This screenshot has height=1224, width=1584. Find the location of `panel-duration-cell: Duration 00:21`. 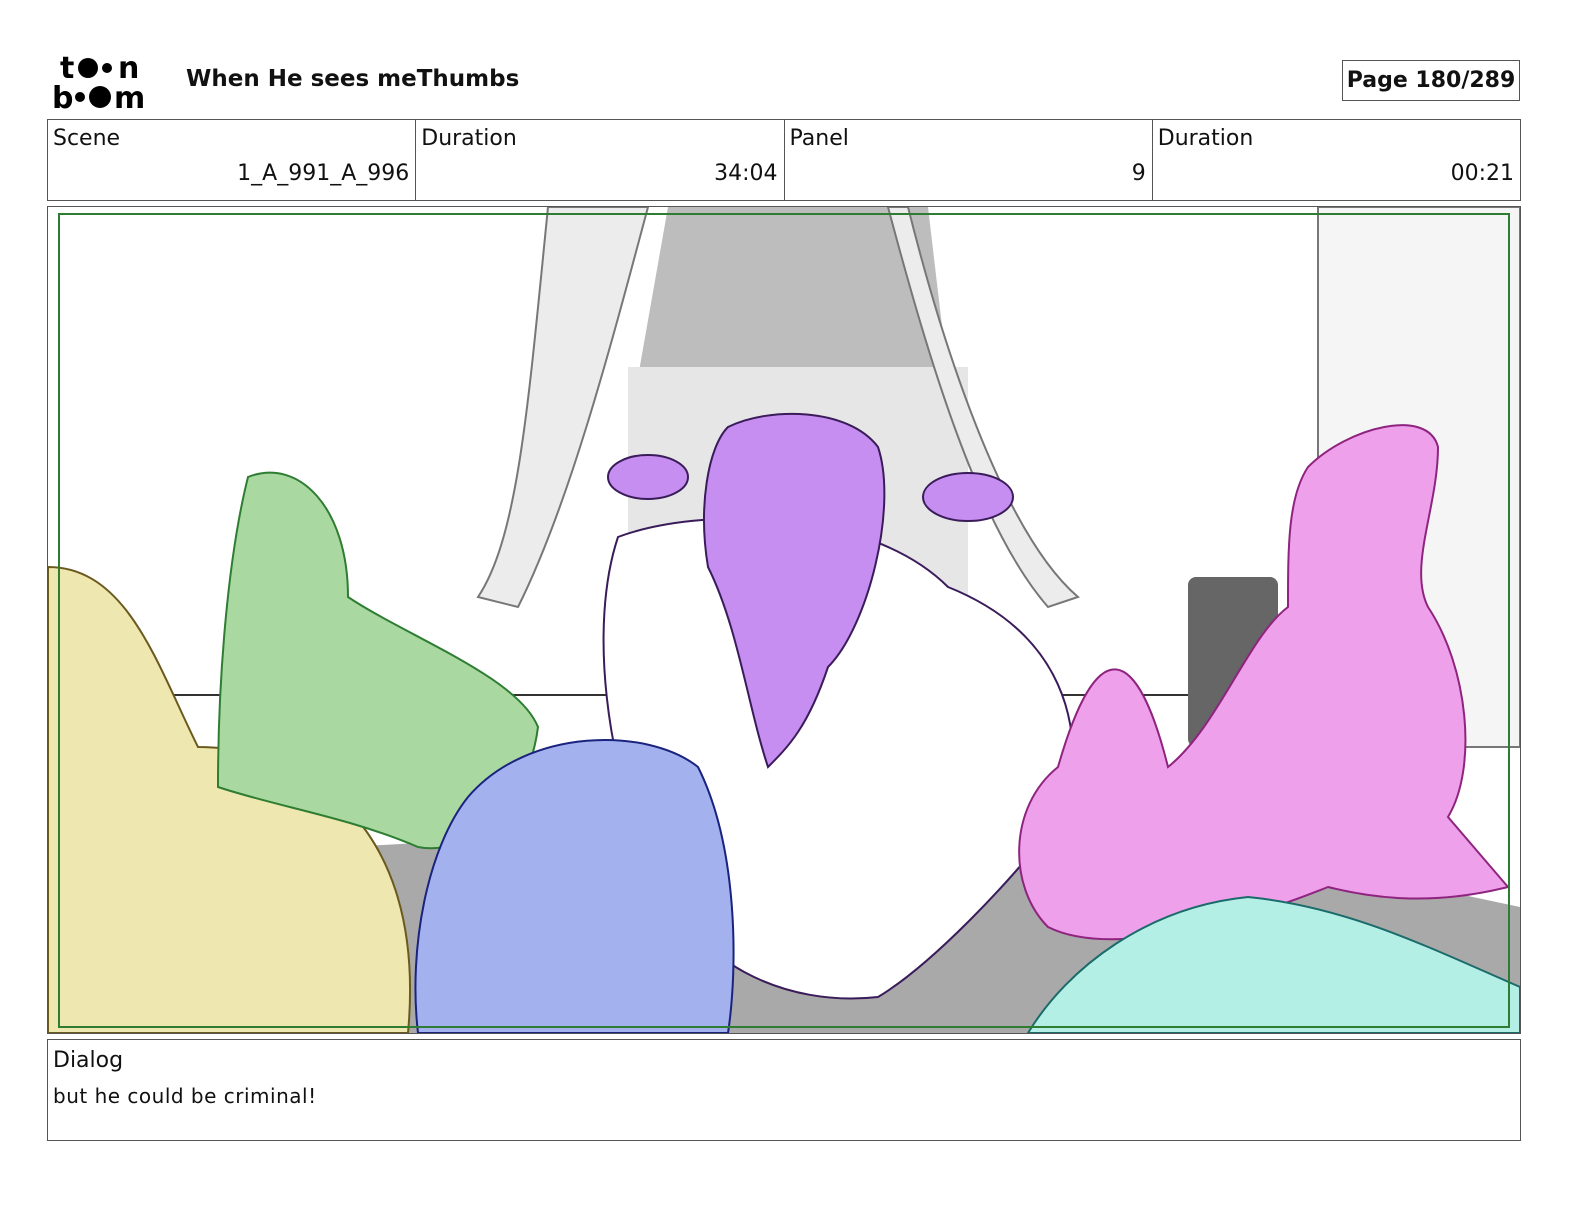

panel-duration-cell: Duration 00:21 is located at coordinates (1336, 160).